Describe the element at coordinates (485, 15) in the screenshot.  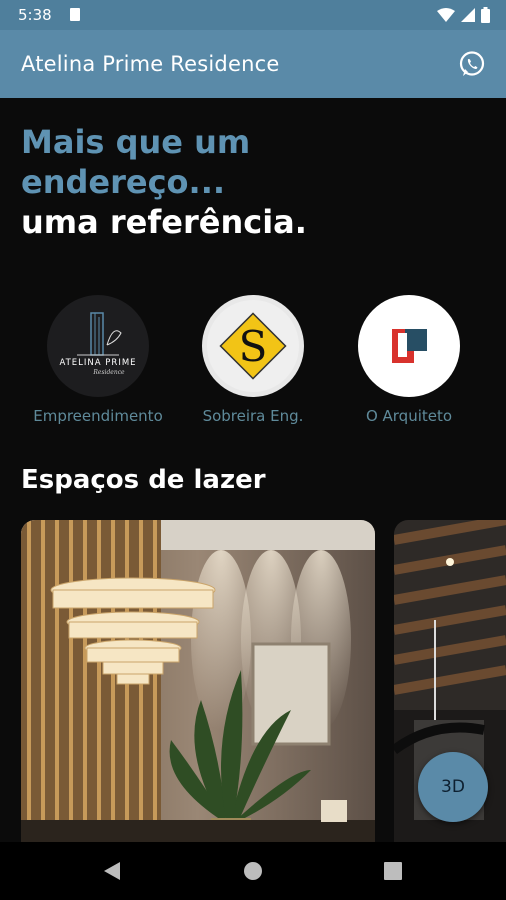
I see `battery-icon` at that location.